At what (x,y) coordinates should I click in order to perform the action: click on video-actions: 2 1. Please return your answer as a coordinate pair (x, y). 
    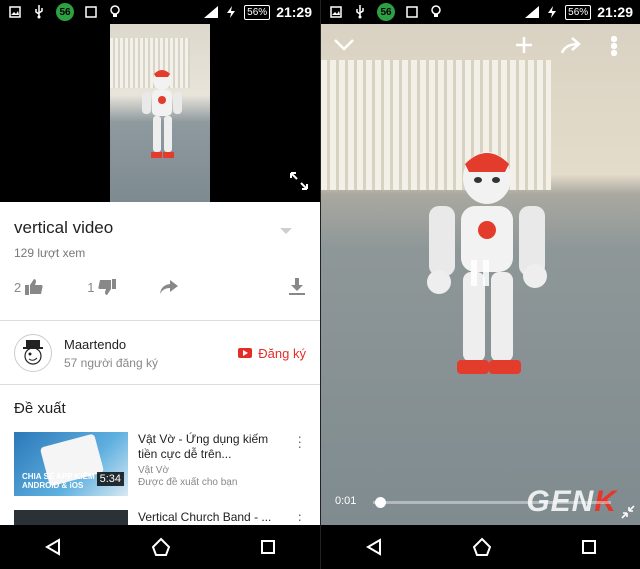
    Looking at the image, I should click on (160, 287).